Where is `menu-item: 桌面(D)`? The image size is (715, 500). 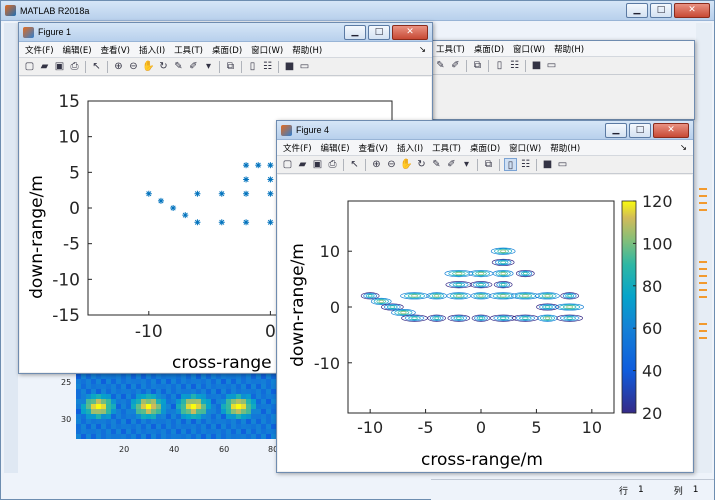
menu-item: 桌面(D) is located at coordinates (489, 49).